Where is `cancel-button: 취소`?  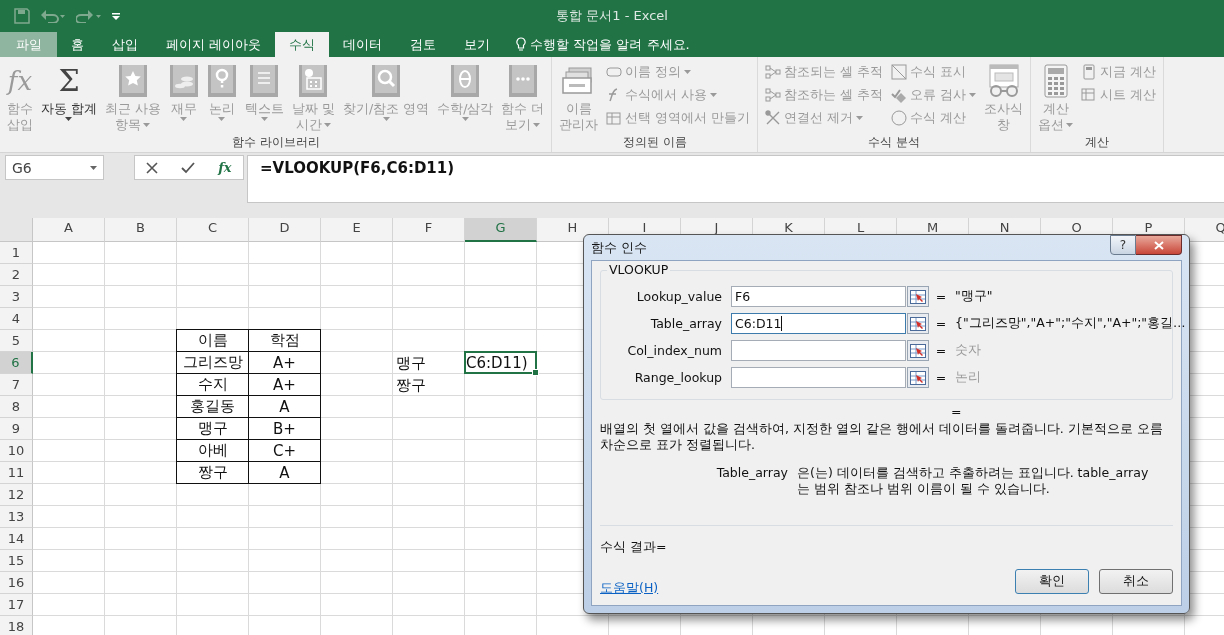
cancel-button: 취소 is located at coordinates (1136, 581).